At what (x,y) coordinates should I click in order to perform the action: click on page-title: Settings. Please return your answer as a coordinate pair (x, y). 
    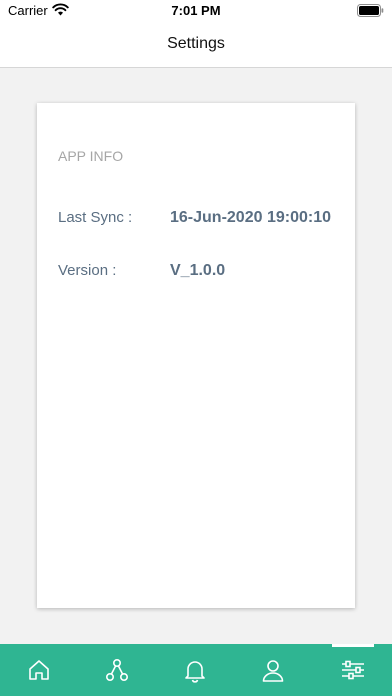
    Looking at the image, I should click on (196, 43).